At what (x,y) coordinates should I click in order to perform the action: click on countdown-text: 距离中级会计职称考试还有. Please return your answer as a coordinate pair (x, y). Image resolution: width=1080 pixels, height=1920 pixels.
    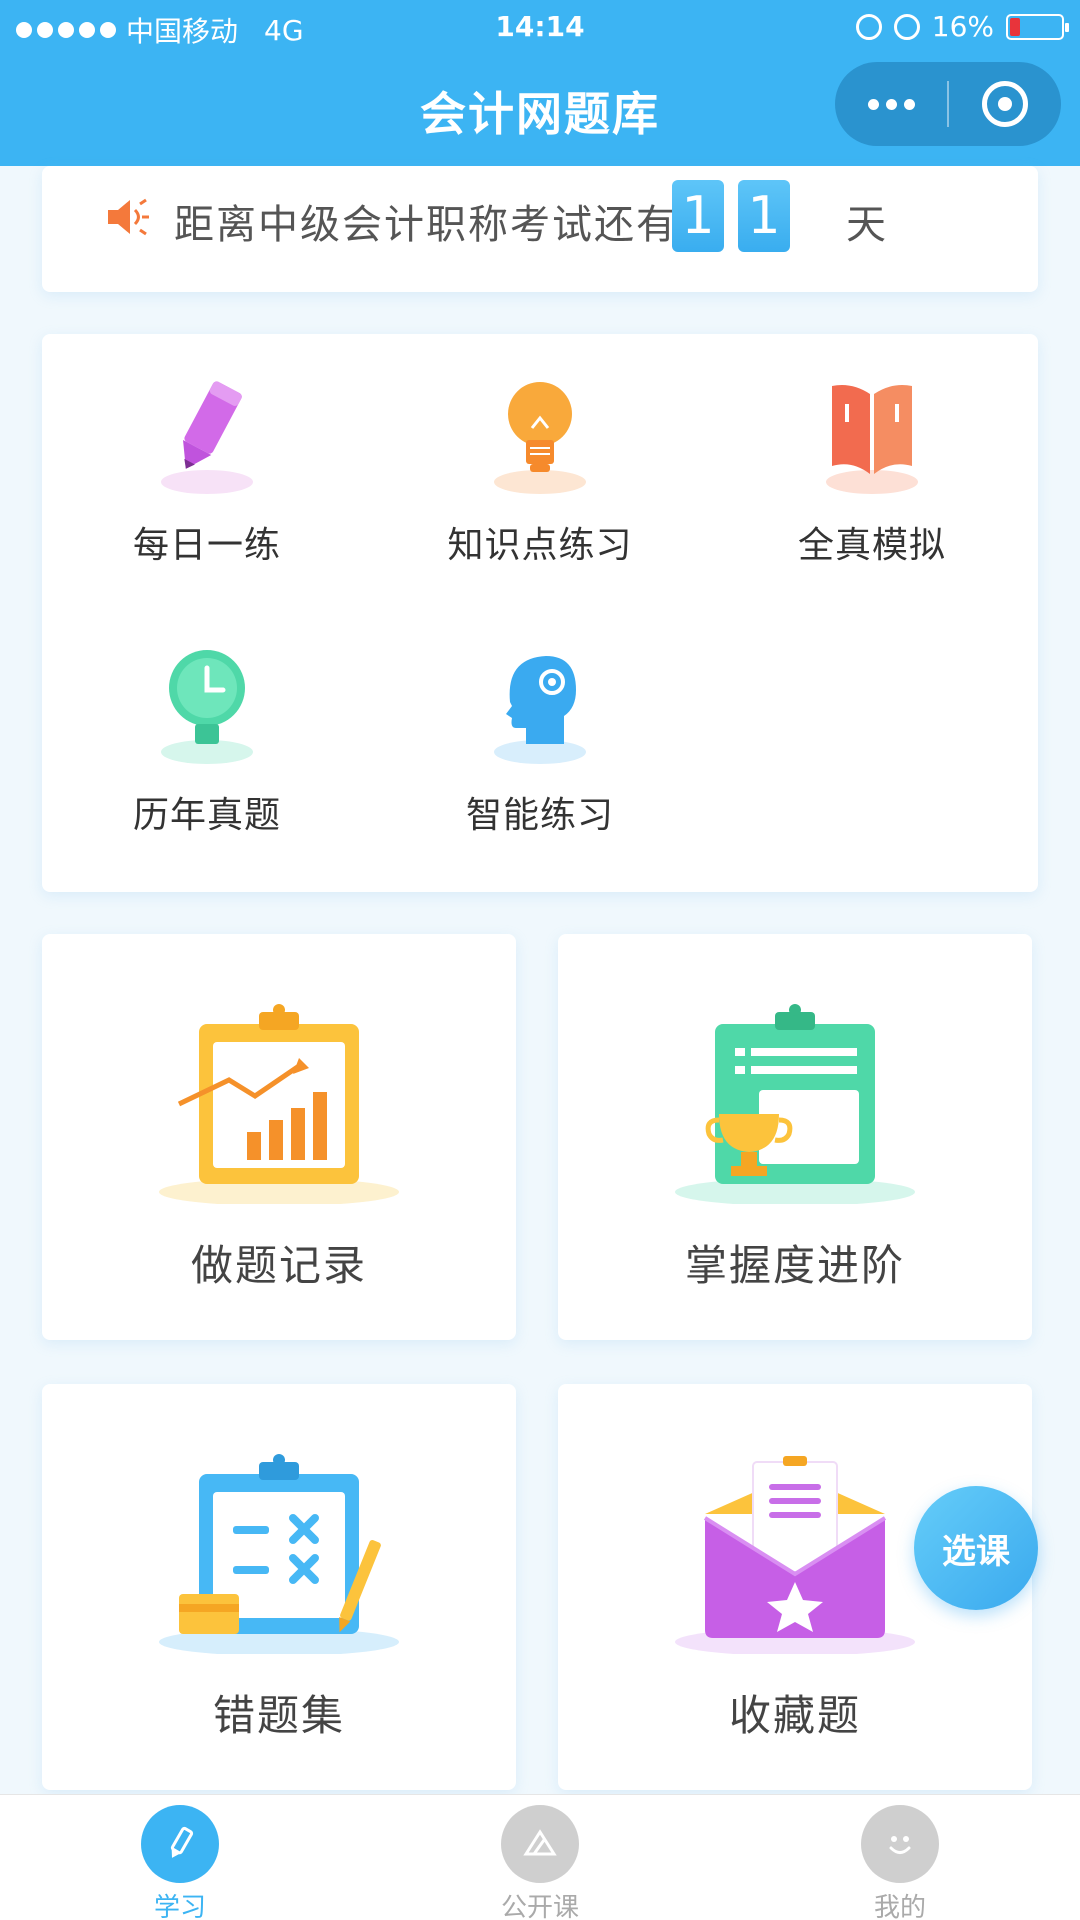
    Looking at the image, I should click on (426, 225).